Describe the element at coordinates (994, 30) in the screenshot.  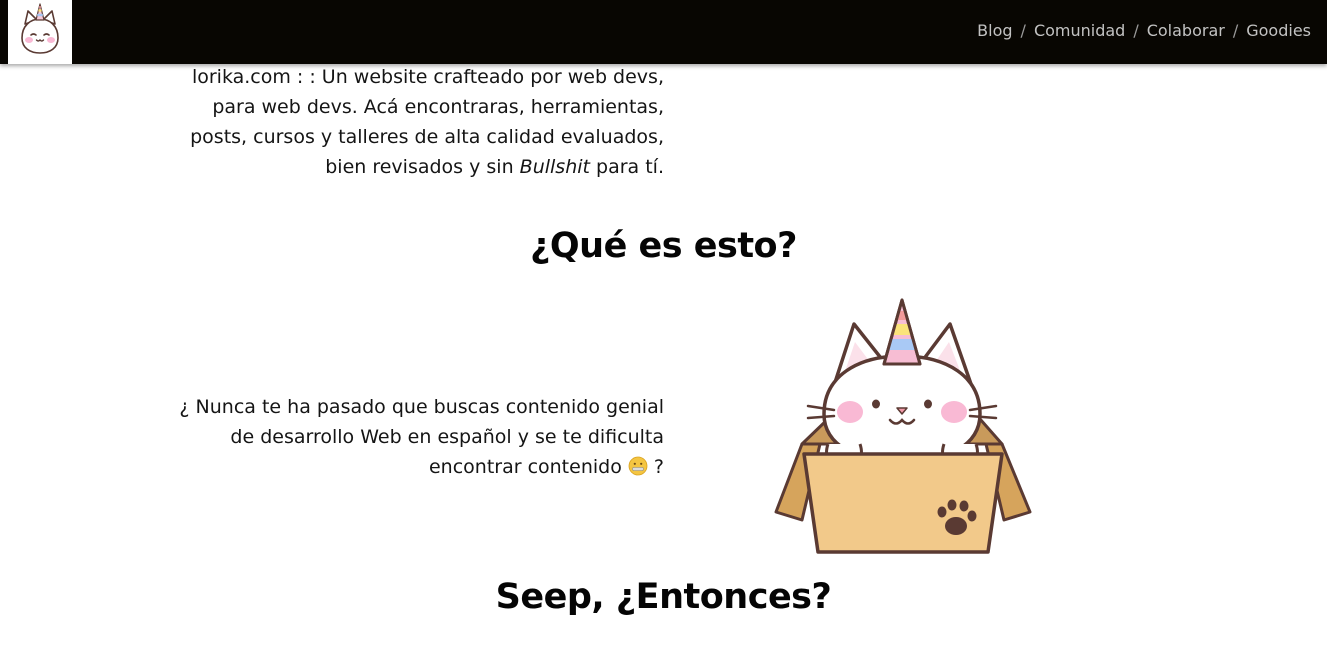
I see `nav-link-blog: Blog` at that location.